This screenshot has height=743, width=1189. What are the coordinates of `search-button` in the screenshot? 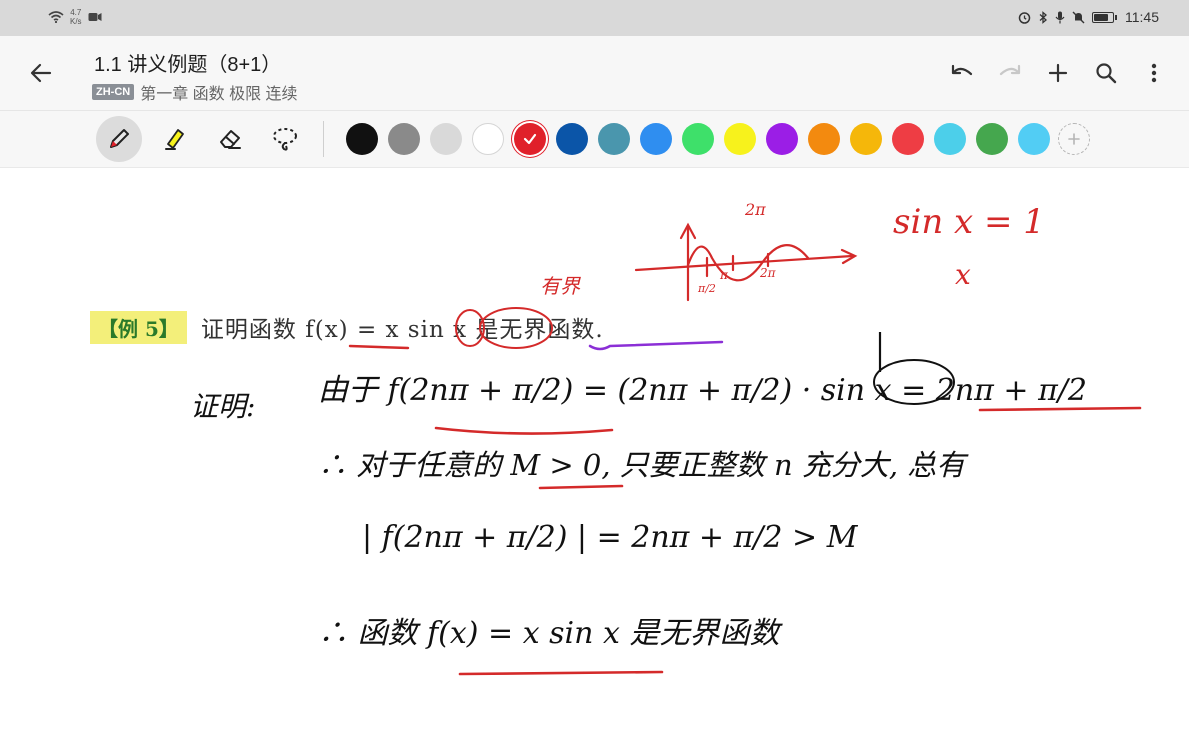 It's located at (1106, 73).